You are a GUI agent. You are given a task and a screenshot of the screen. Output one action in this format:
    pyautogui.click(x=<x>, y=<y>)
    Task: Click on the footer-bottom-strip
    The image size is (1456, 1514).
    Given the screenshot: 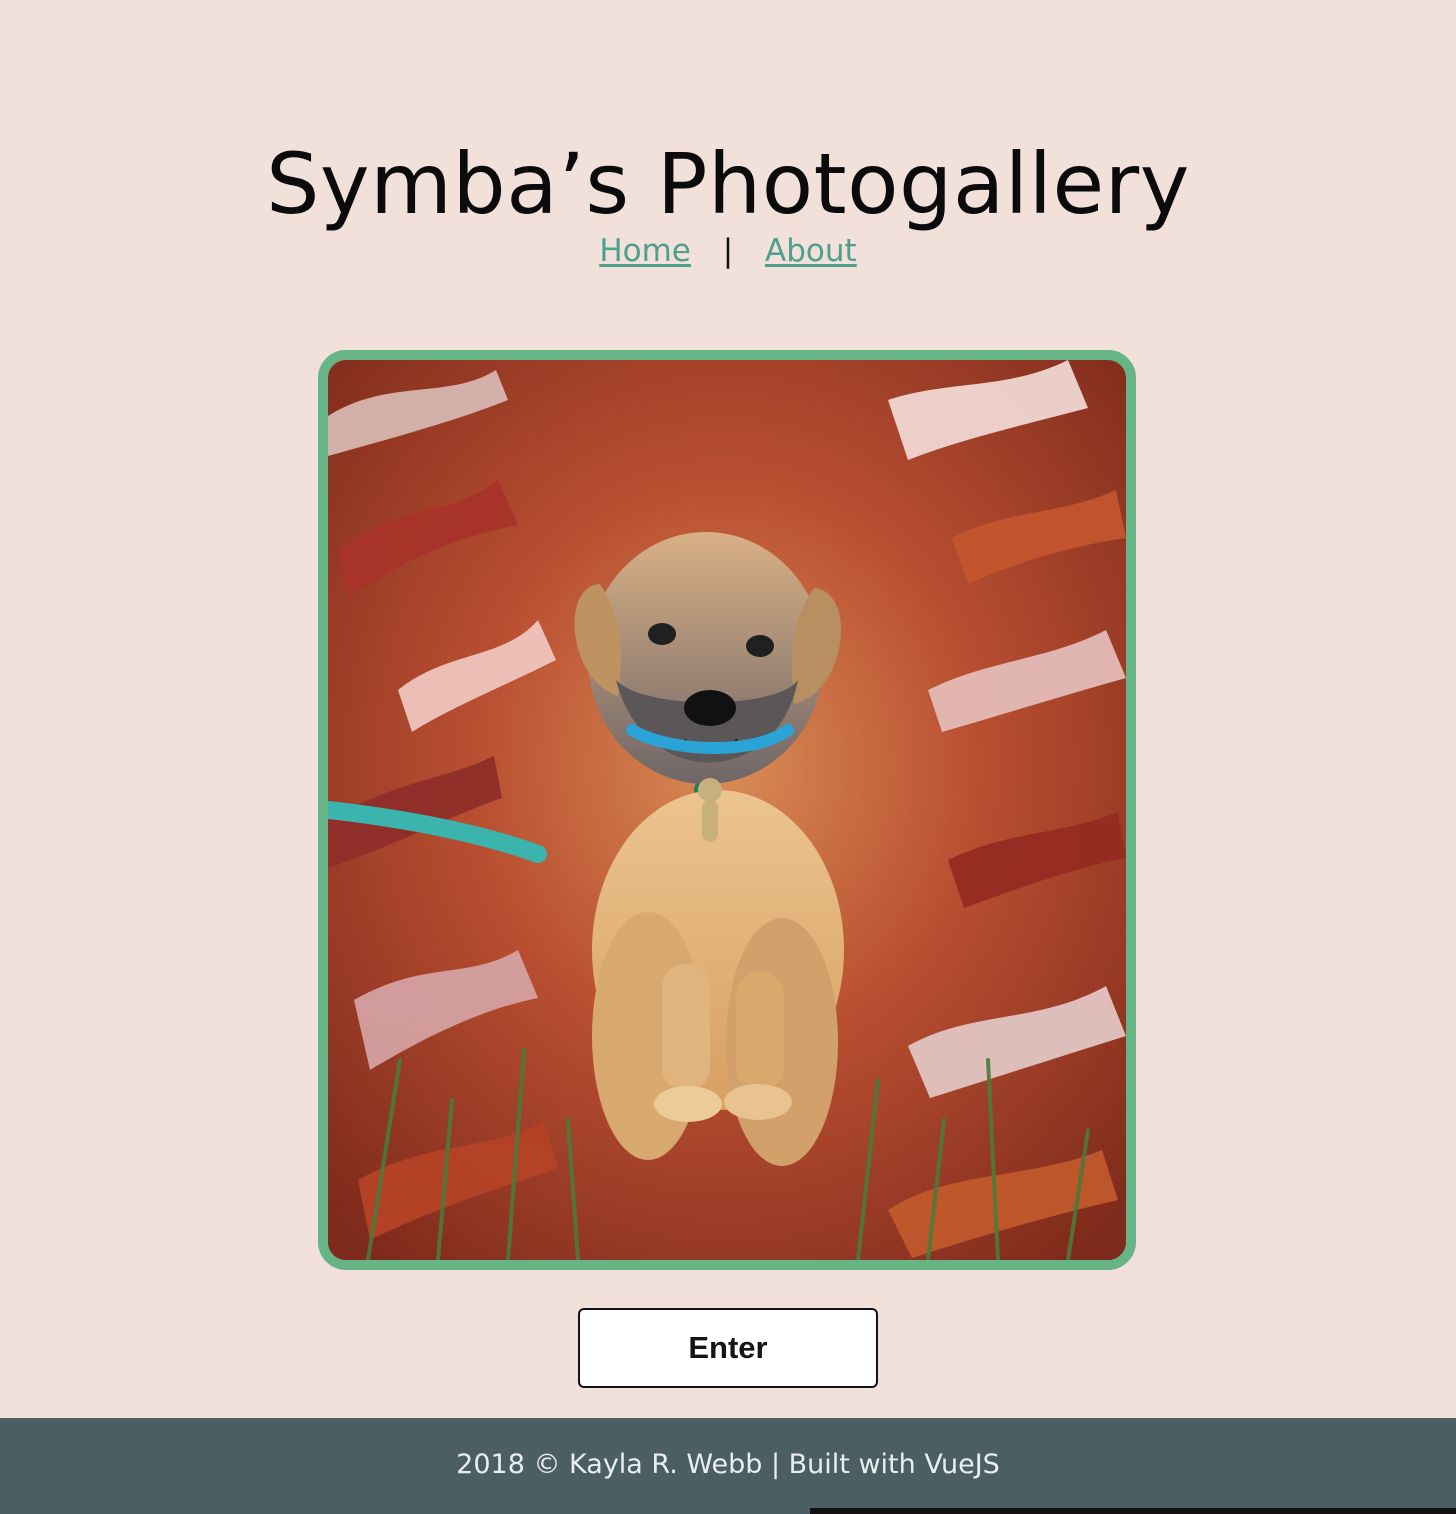 What is the action you would take?
    pyautogui.click(x=1133, y=1511)
    